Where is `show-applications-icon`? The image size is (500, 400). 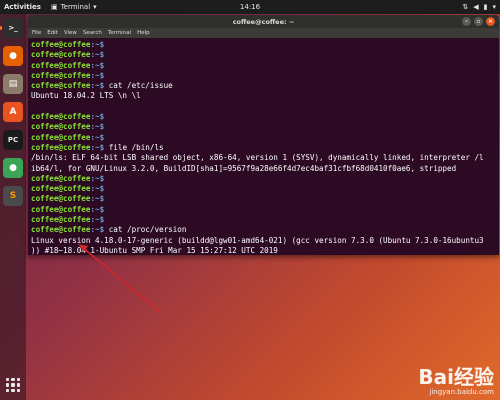
show-applications-icon is located at coordinates (13, 385).